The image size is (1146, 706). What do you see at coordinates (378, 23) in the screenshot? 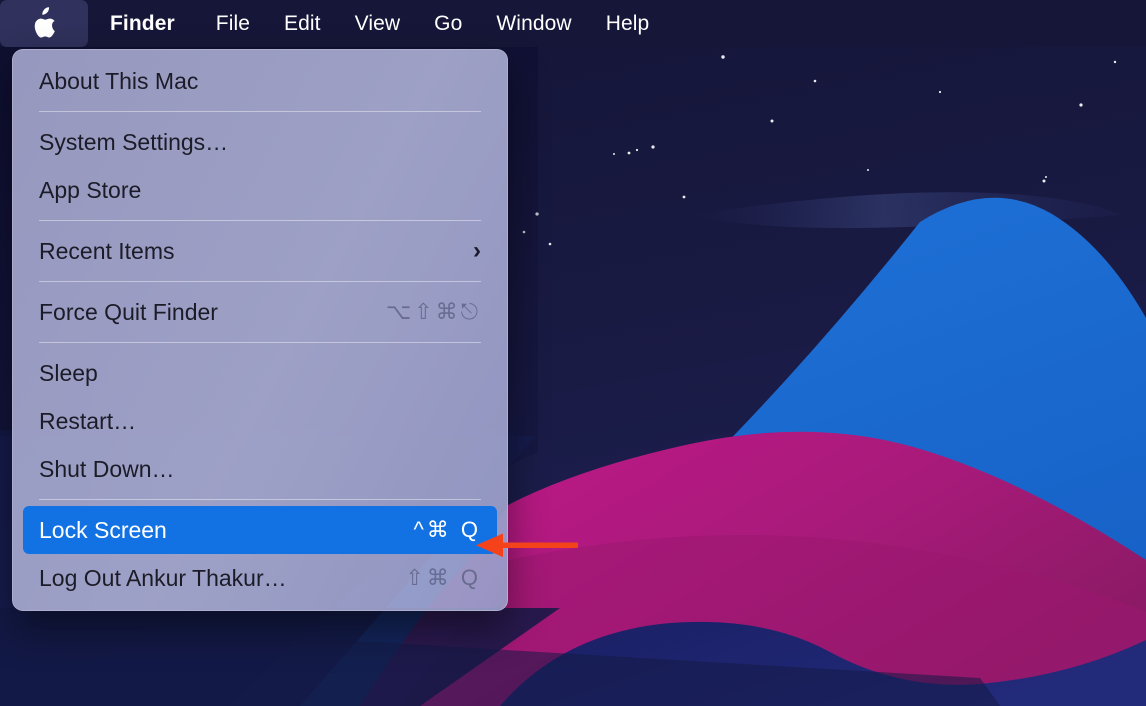
I see `menu-bar-item-view: View` at bounding box center [378, 23].